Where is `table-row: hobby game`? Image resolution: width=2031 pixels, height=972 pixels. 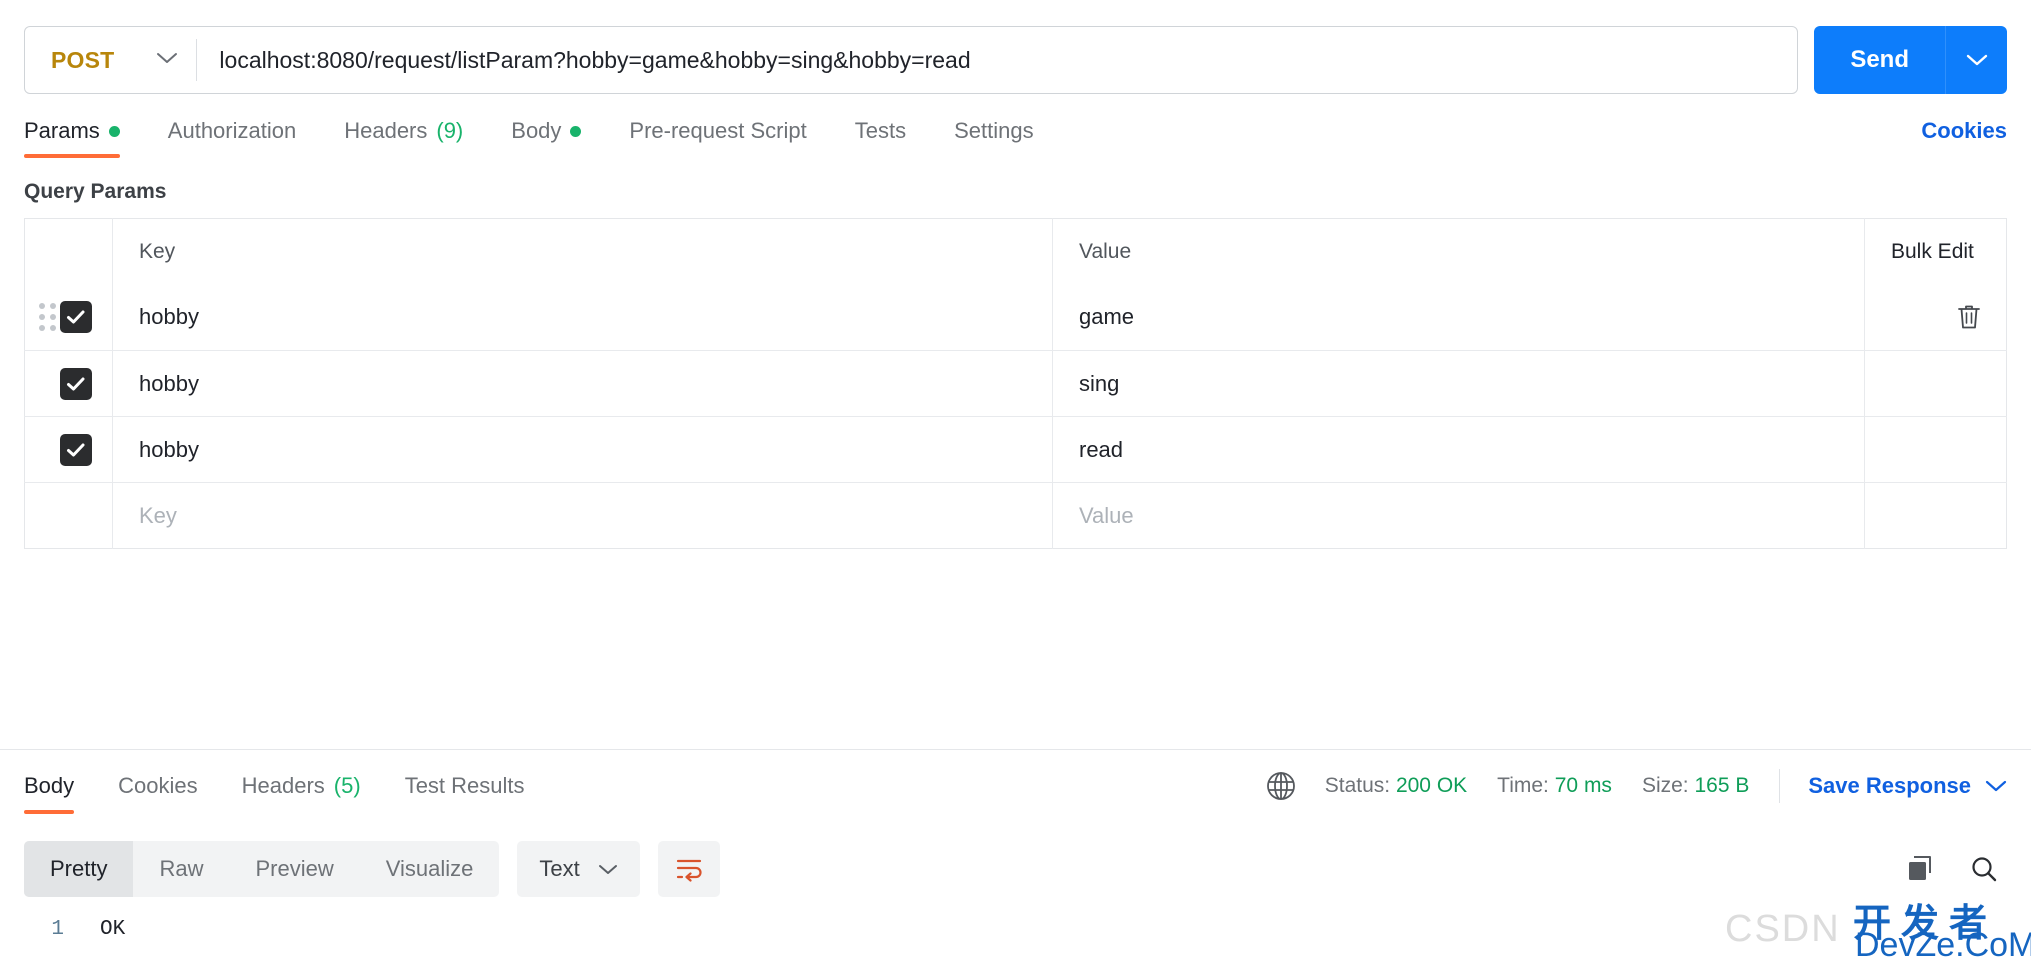
table-row: hobby game is located at coordinates (1015, 317).